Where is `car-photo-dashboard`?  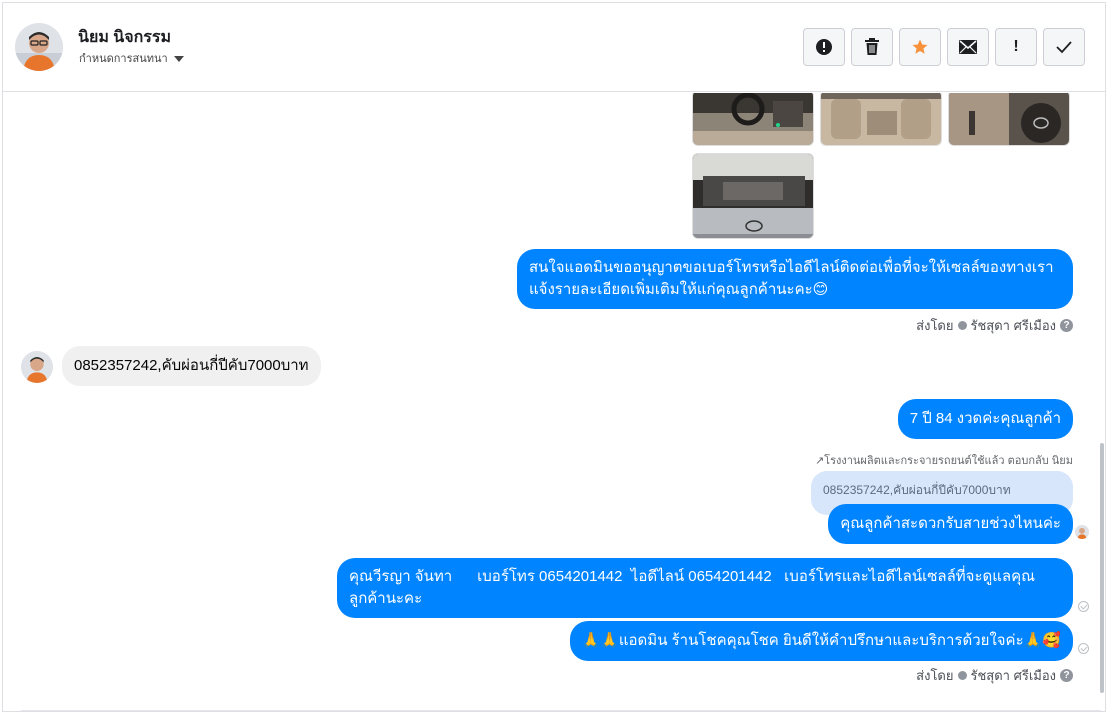 car-photo-dashboard is located at coordinates (753, 119).